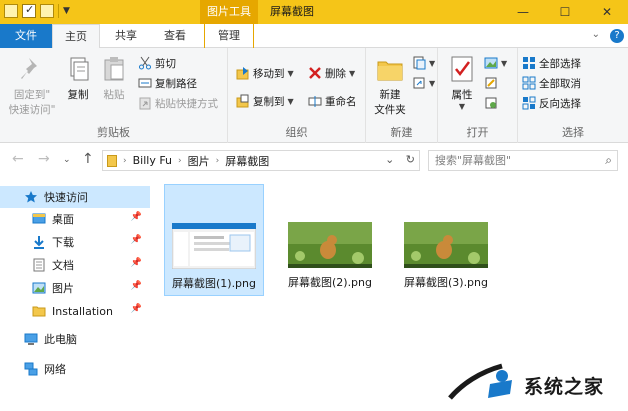 This screenshot has height=411, width=628. Describe the element at coordinates (462, 81) in the screenshot. I see `properties-button: 属性 ▼` at that location.